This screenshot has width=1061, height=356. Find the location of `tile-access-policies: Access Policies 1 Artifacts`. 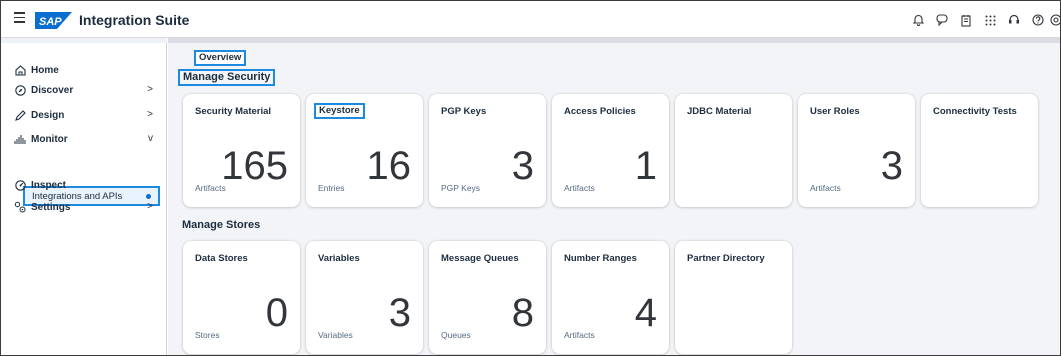

tile-access-policies: Access Policies 1 Artifacts is located at coordinates (610, 150).